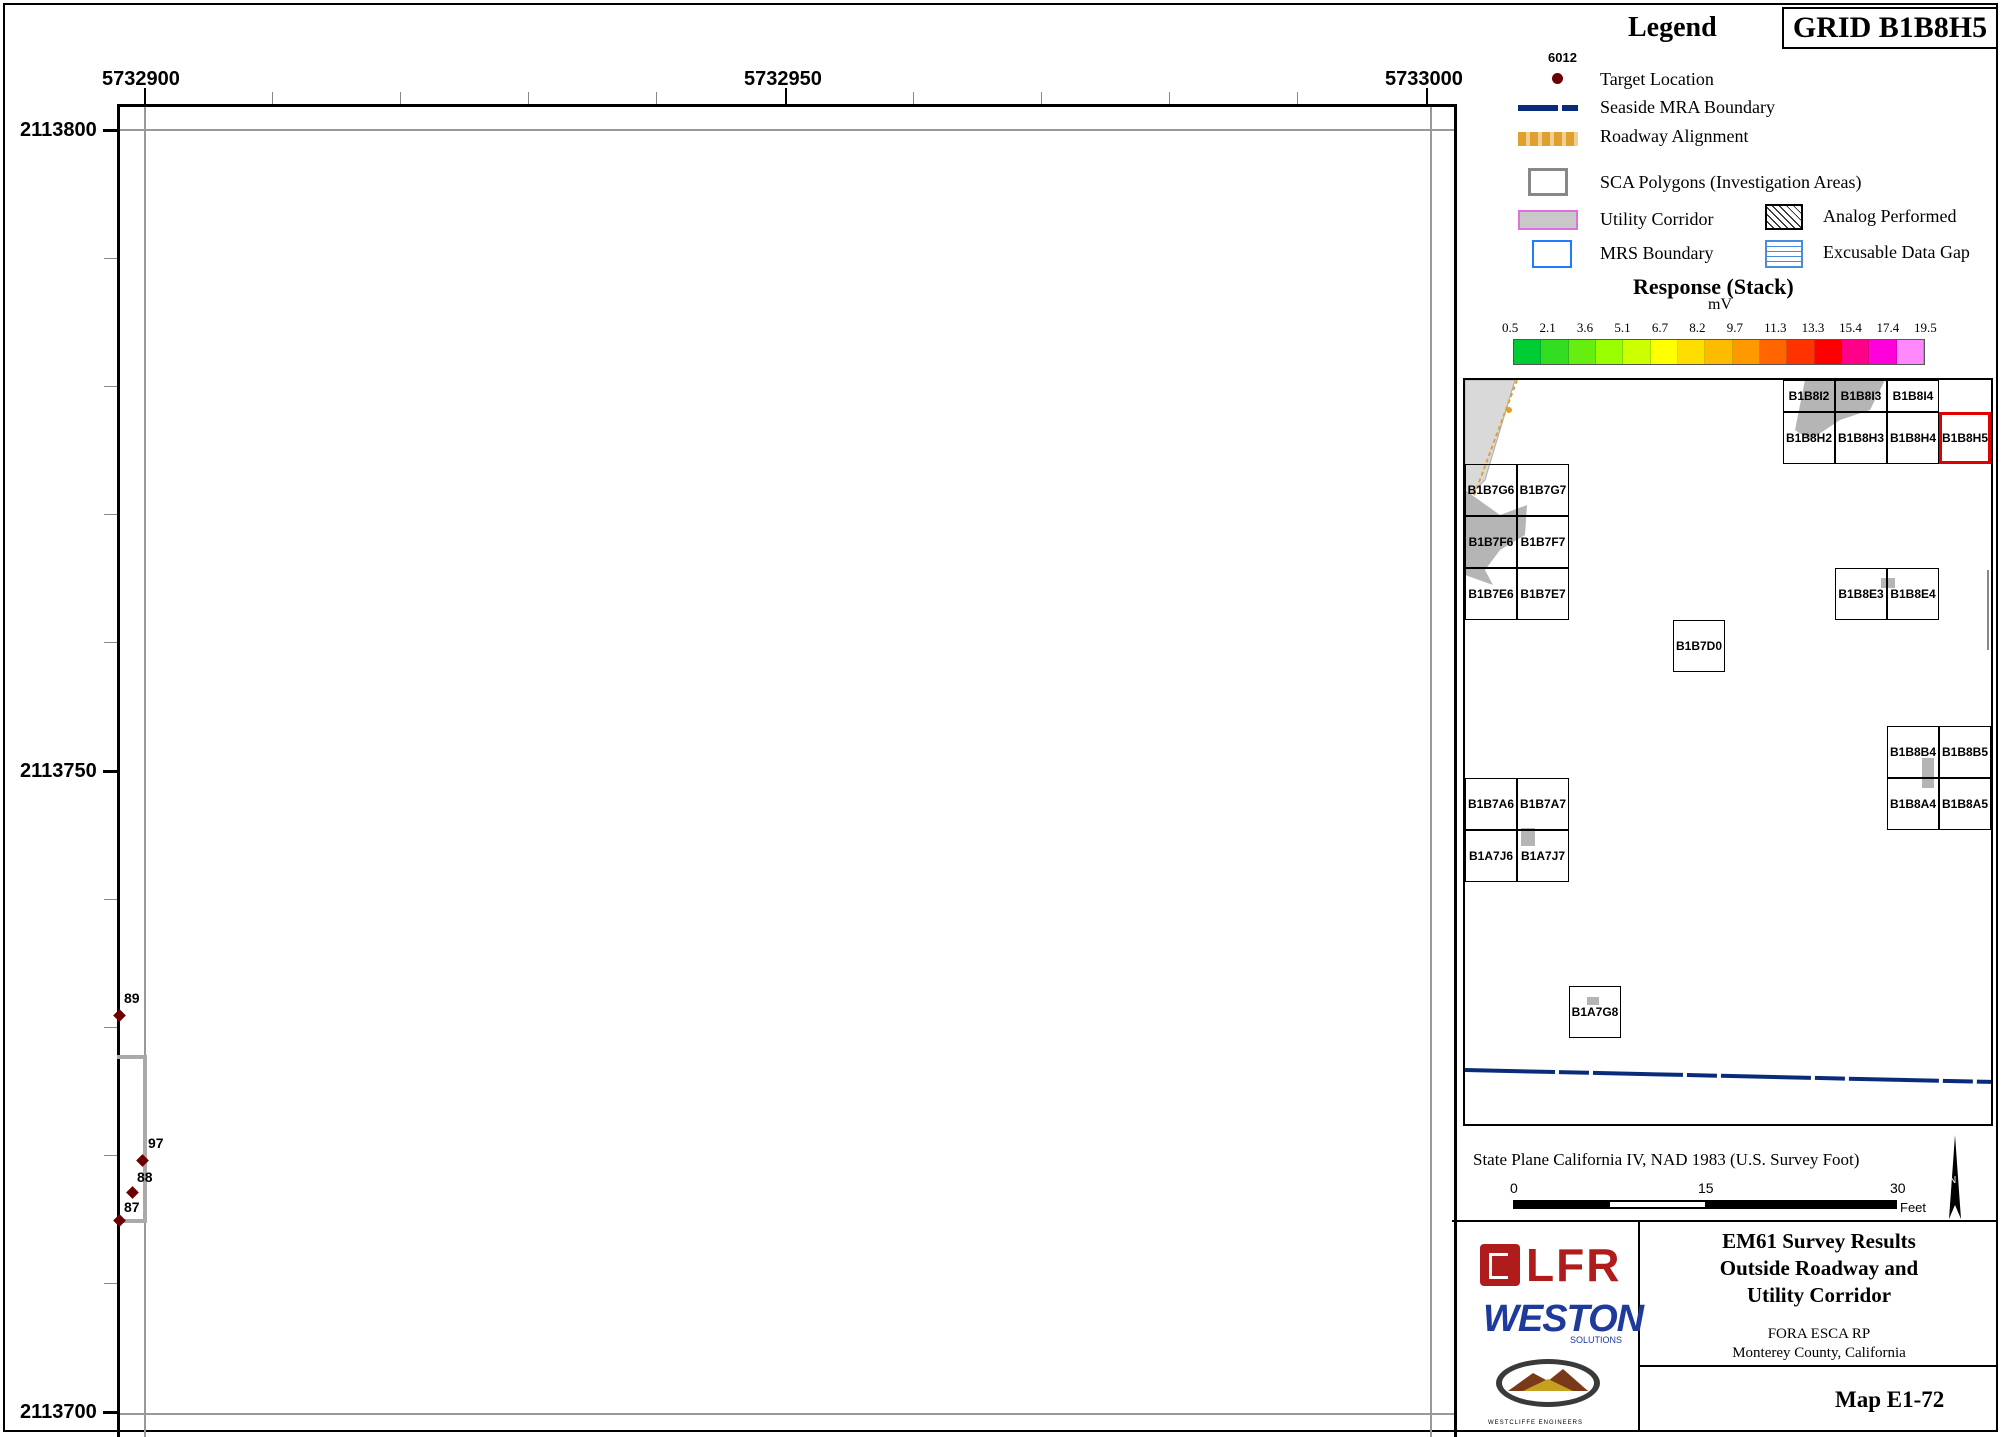 The image size is (2007, 1437). I want to click on target-label: 88, so click(145, 1177).